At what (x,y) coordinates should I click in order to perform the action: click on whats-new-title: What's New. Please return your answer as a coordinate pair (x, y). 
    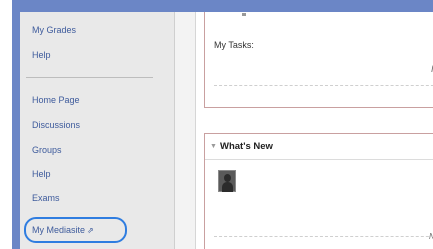
    Looking at the image, I should click on (246, 146).